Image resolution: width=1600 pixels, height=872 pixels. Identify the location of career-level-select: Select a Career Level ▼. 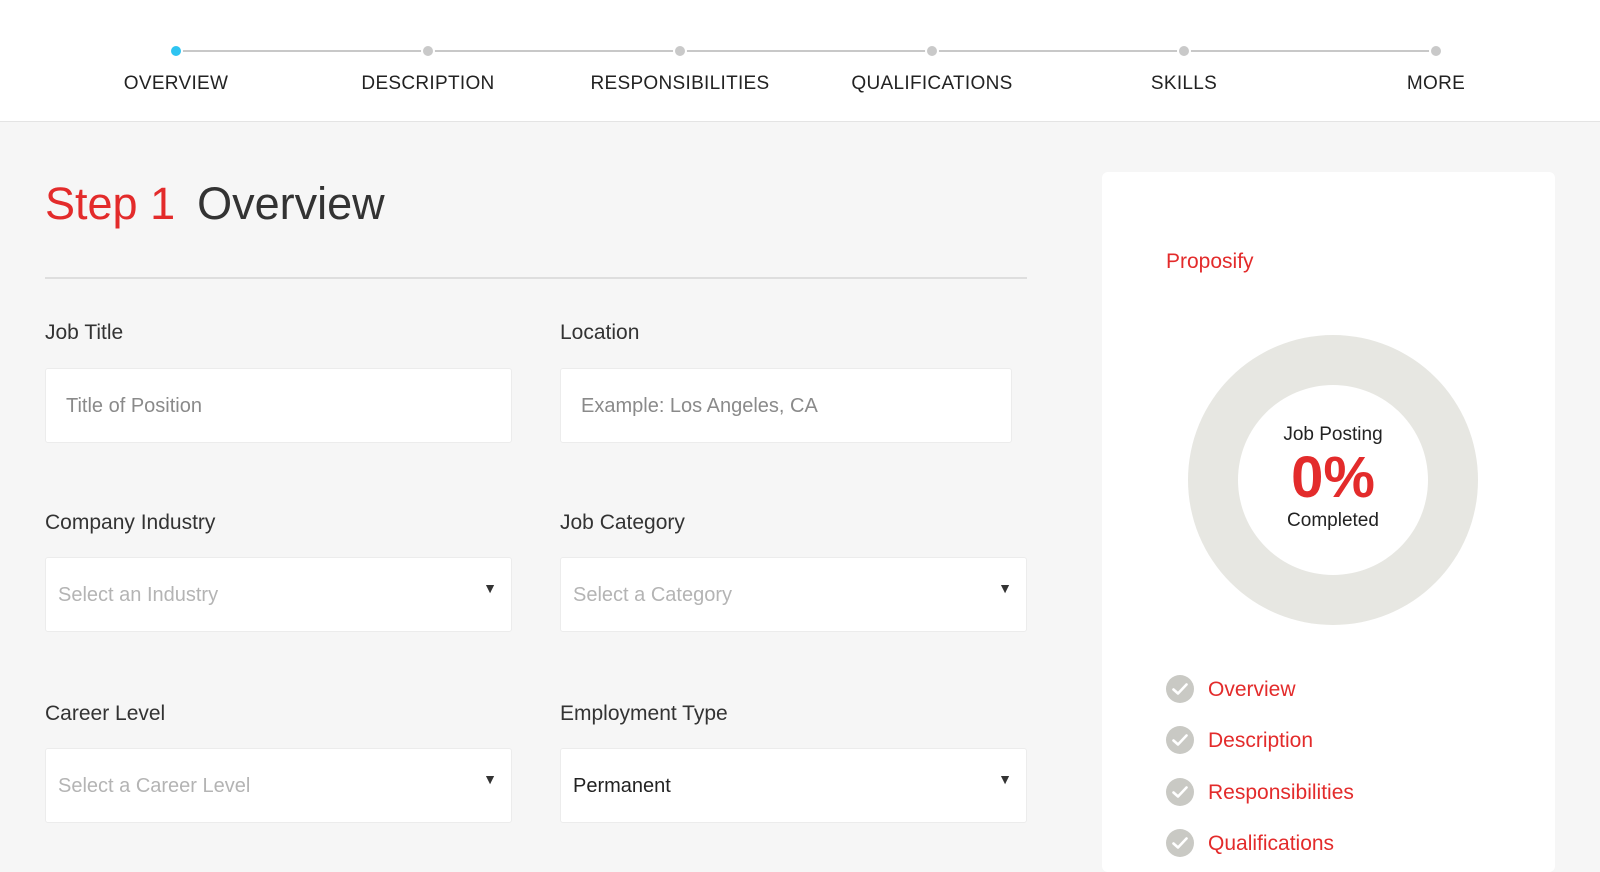
(278, 785).